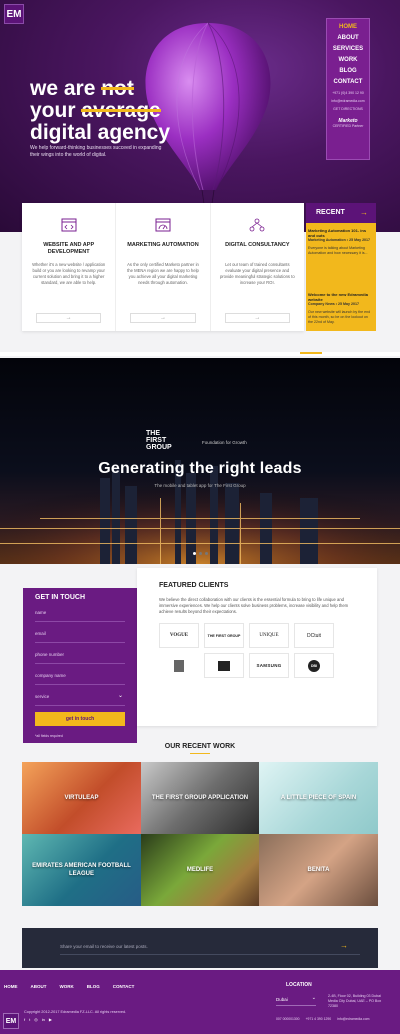  I want to click on social-links: f t ◎ in ▶, so click(38, 1019).